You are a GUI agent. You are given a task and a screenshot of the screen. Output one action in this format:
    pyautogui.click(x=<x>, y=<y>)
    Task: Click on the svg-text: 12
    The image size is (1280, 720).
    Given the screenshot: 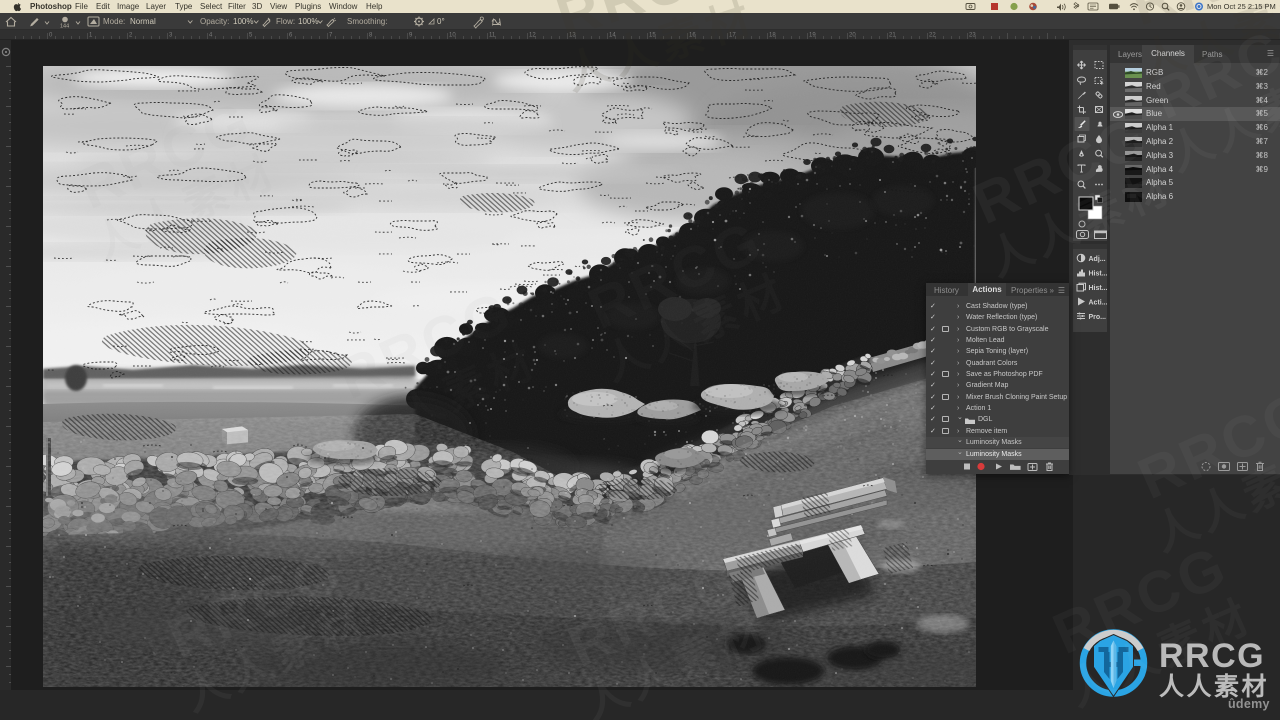 What is the action you would take?
    pyautogui.click(x=532, y=36)
    